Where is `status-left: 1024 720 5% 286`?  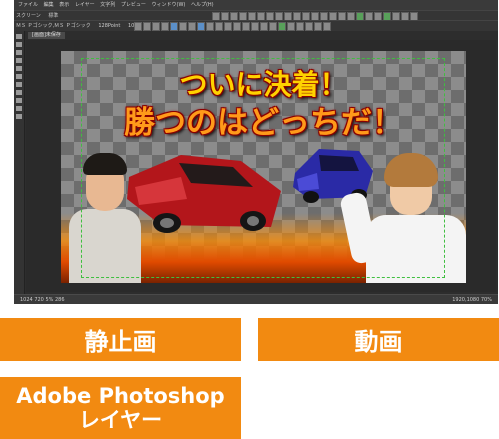
status-left: 1024 720 5% 286 is located at coordinates (42, 300).